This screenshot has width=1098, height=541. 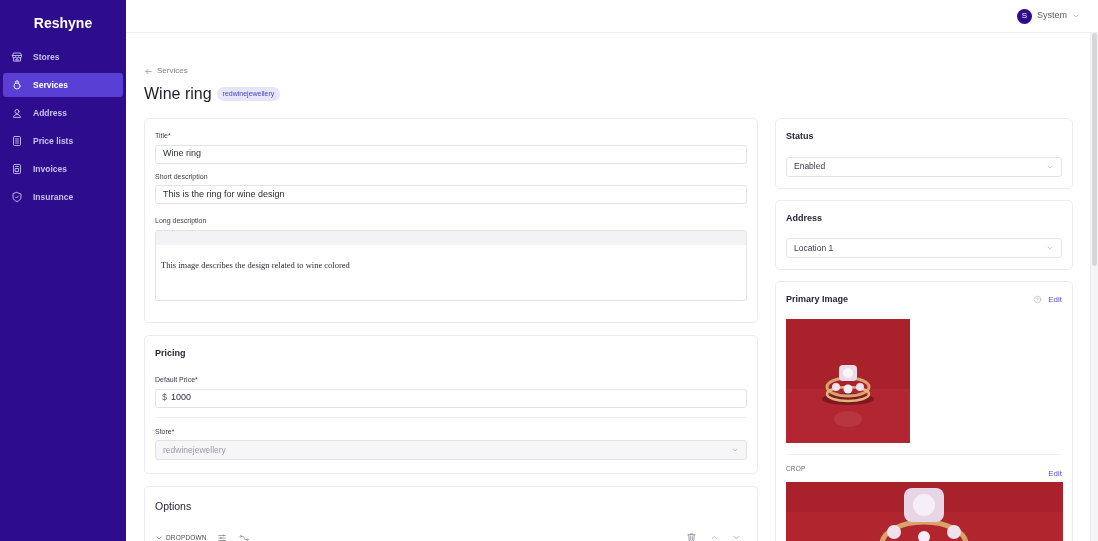 I want to click on section-heading: Address, so click(x=804, y=218).